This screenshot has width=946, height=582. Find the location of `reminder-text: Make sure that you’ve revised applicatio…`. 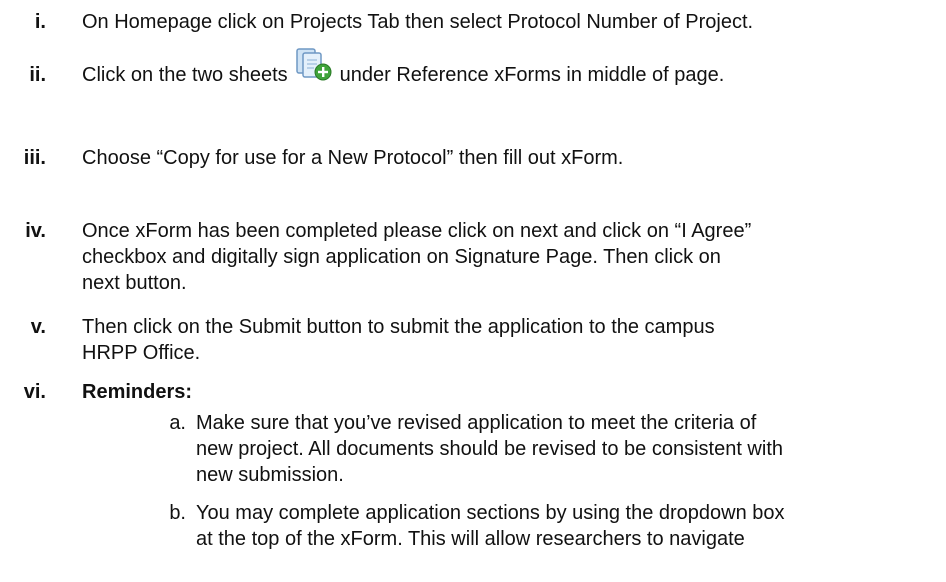

reminder-text: Make sure that you’ve revised applicatio… is located at coordinates (569, 449).